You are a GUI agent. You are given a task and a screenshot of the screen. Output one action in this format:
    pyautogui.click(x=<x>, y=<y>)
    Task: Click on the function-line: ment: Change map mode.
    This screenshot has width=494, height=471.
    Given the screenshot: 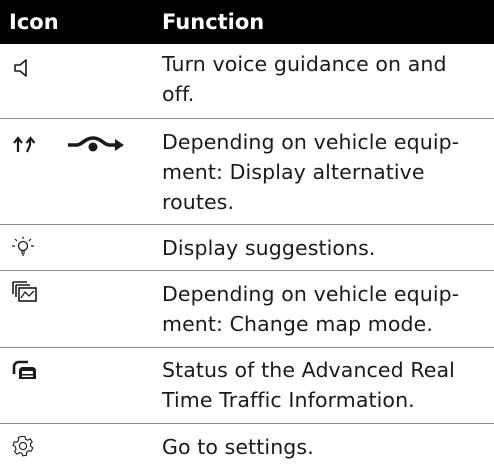 What is the action you would take?
    pyautogui.click(x=297, y=324)
    